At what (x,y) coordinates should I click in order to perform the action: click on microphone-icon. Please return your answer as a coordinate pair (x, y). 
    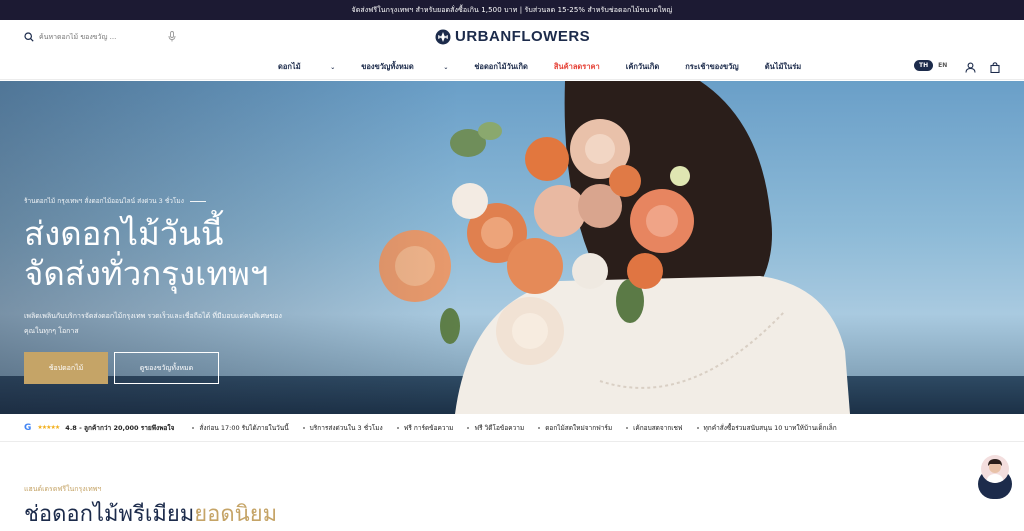
    Looking at the image, I should click on (172, 36).